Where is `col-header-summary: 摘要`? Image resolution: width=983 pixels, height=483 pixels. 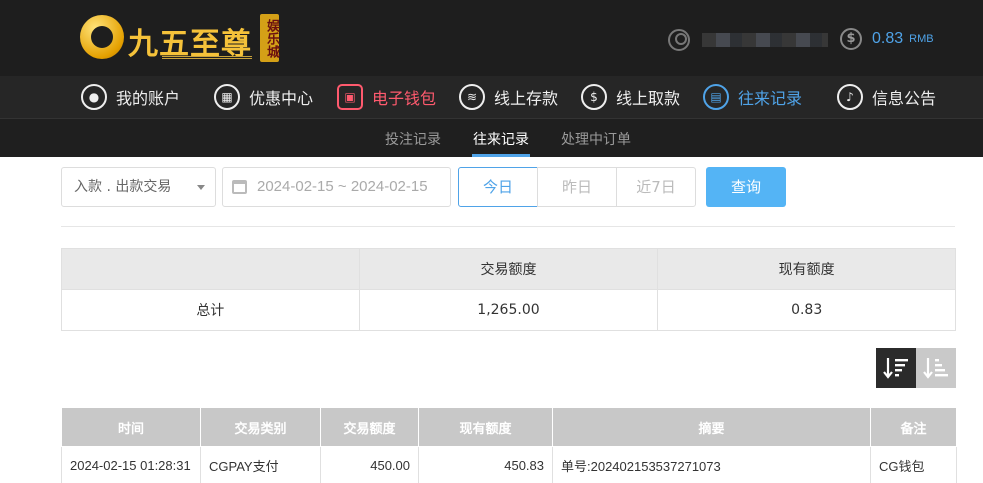 col-header-summary: 摘要 is located at coordinates (711, 427).